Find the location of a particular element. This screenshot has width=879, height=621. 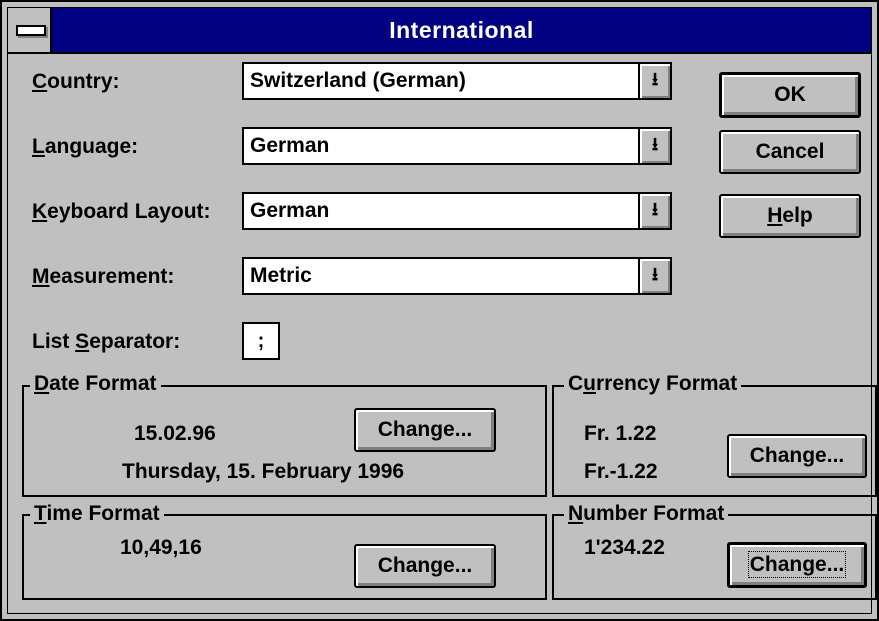

help-button: Help is located at coordinates (790, 216).